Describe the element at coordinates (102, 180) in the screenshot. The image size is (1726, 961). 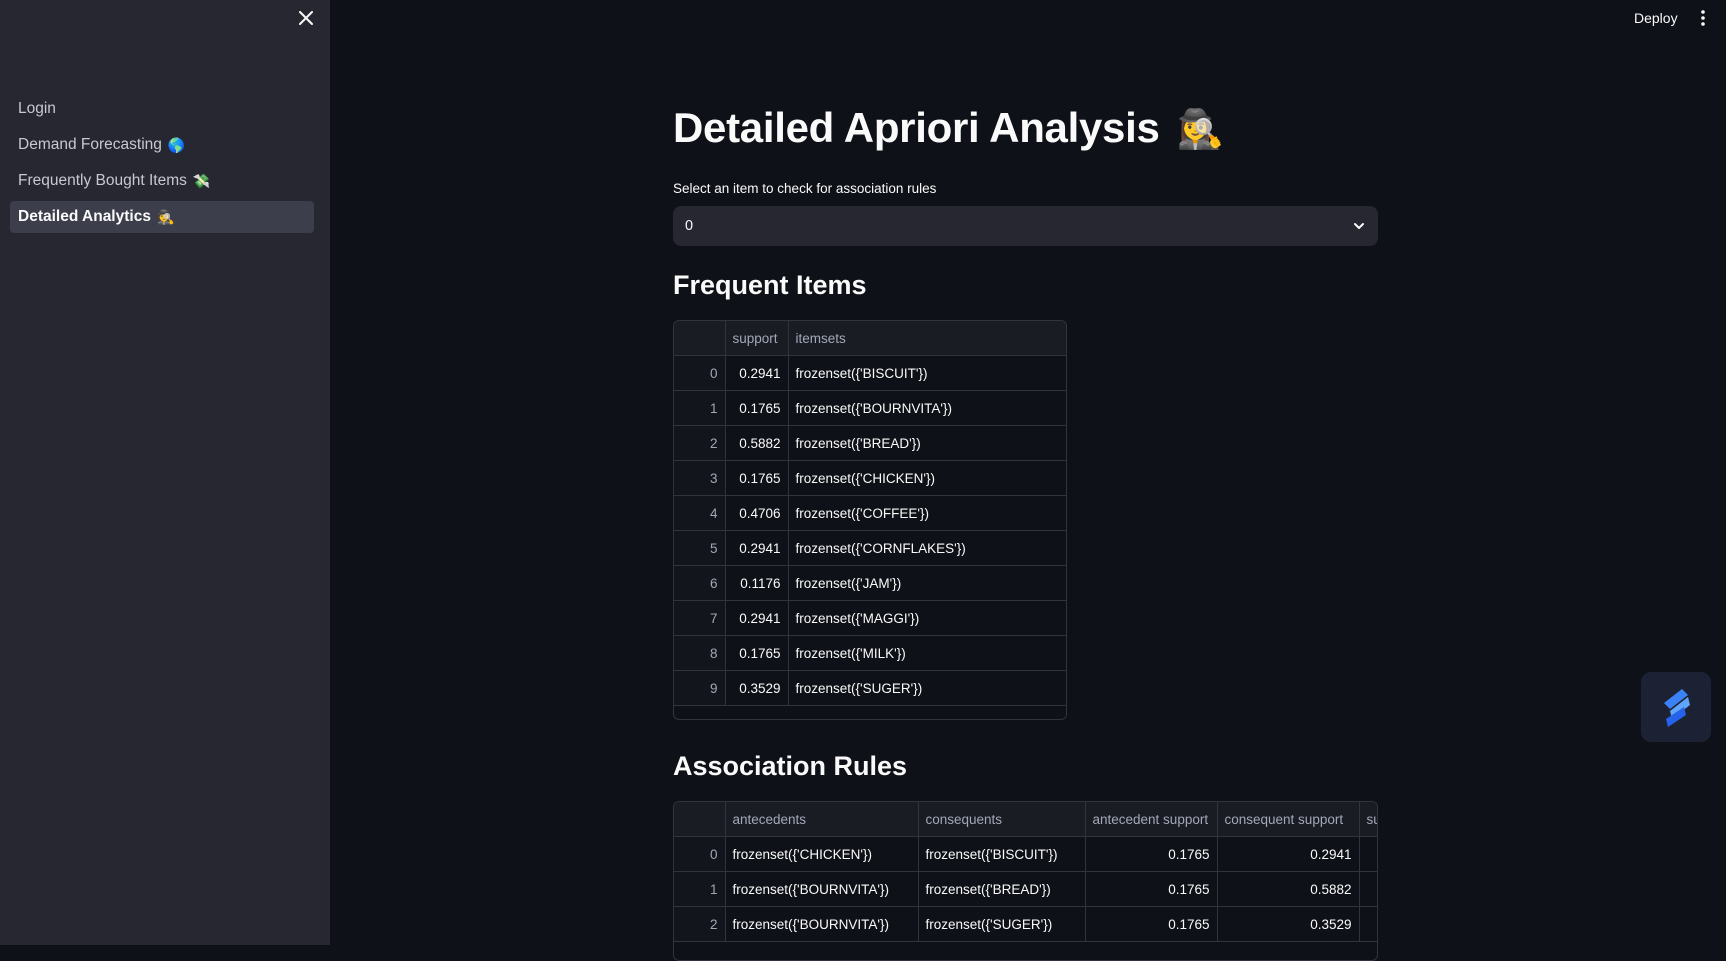
I see `sidebar-item-label: Frequently Bought Items` at that location.